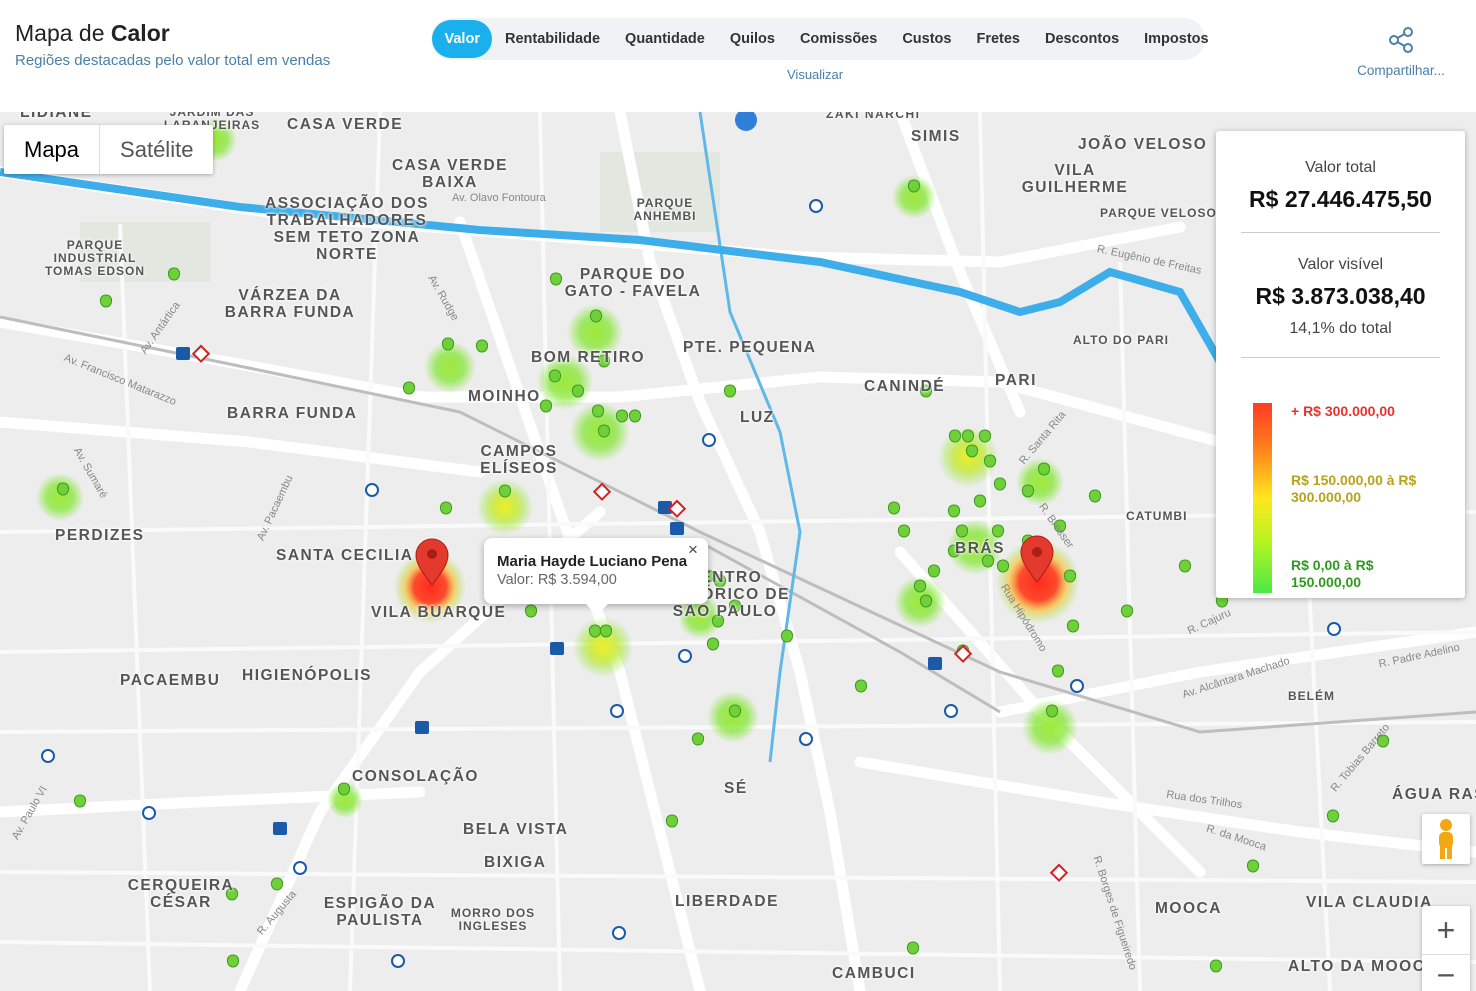 The width and height of the screenshot is (1476, 991). Describe the element at coordinates (1446, 972) in the screenshot. I see `zoom-out-button: −` at that location.